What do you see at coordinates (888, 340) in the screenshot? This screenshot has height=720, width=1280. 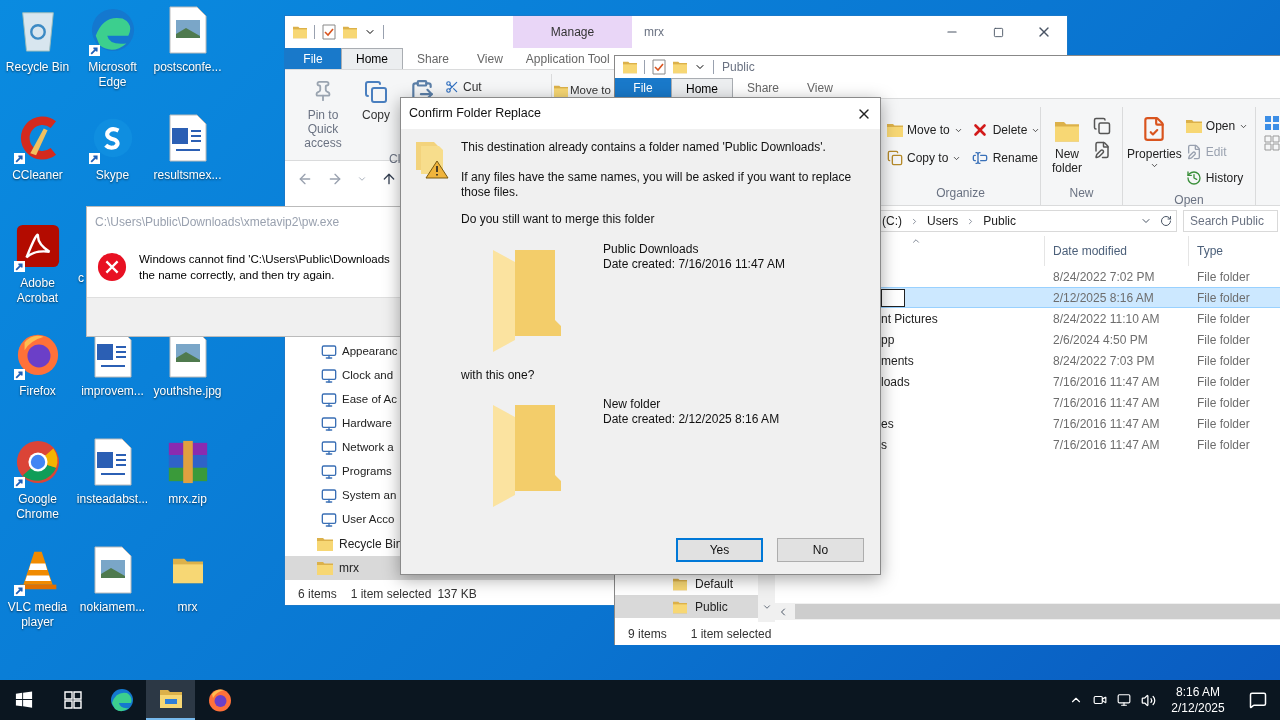 I see `file-name: pp` at bounding box center [888, 340].